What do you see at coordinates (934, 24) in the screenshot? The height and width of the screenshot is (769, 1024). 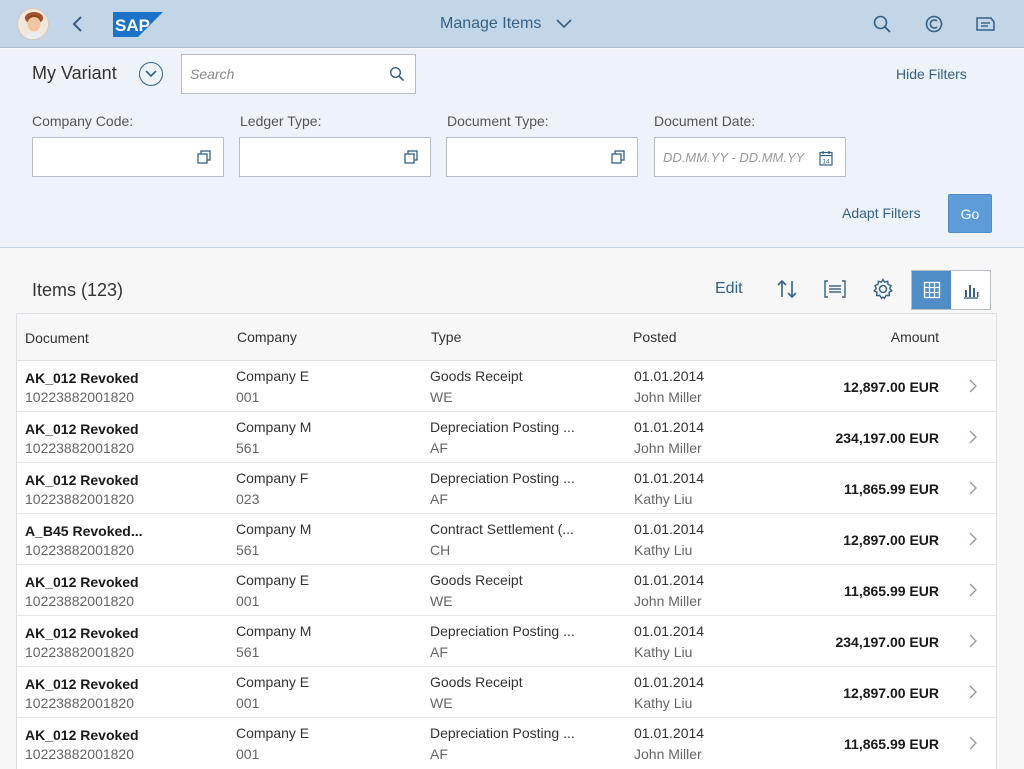 I see `copilot-icon` at bounding box center [934, 24].